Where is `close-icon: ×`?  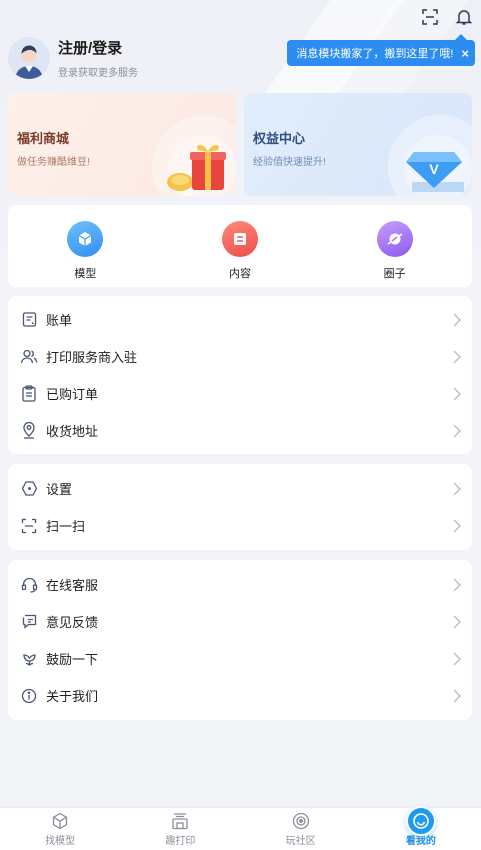
close-icon: × is located at coordinates (465, 53).